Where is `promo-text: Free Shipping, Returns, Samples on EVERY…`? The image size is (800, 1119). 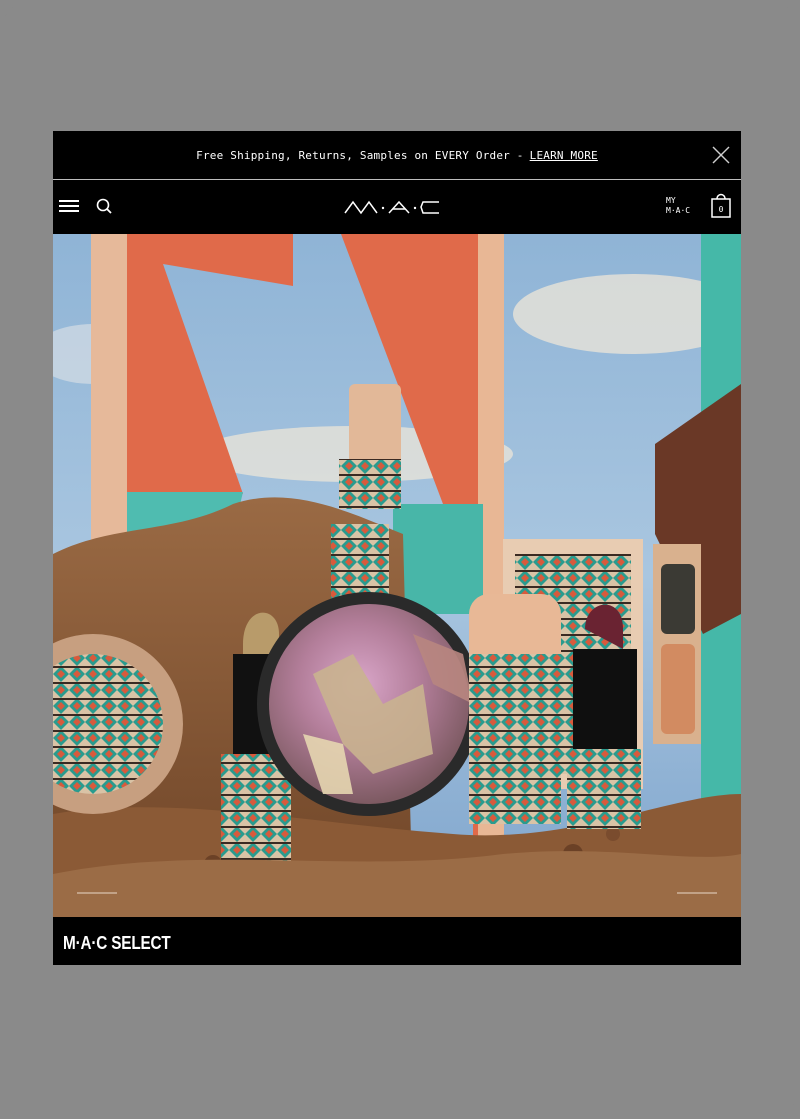 promo-text: Free Shipping, Returns, Samples on EVERY… is located at coordinates (360, 155).